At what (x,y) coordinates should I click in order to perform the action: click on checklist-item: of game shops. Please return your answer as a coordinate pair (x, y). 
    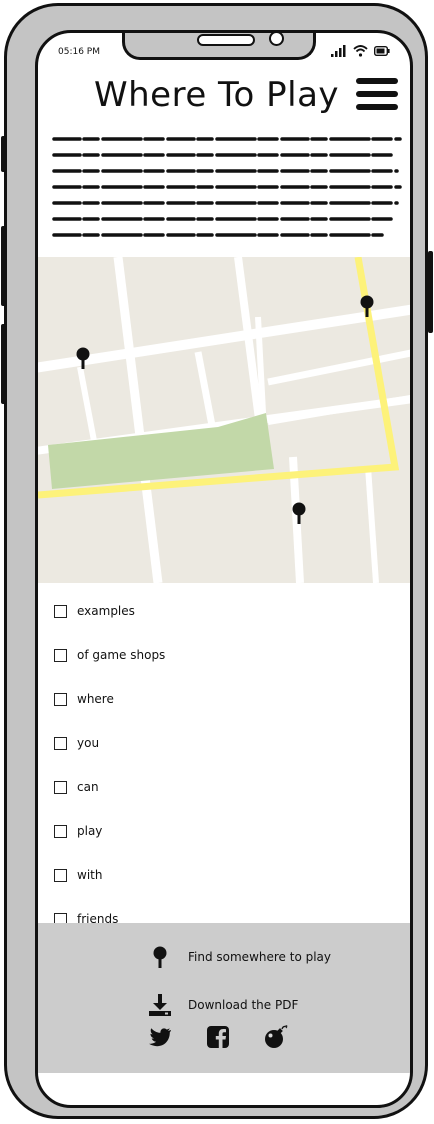
    Looking at the image, I should click on (224, 655).